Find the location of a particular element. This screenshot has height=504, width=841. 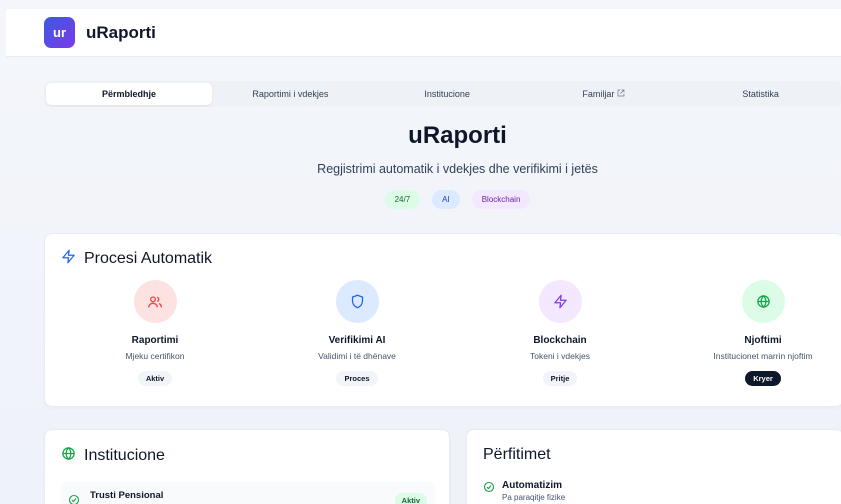

badge-24-7: 24/7 is located at coordinates (402, 199).